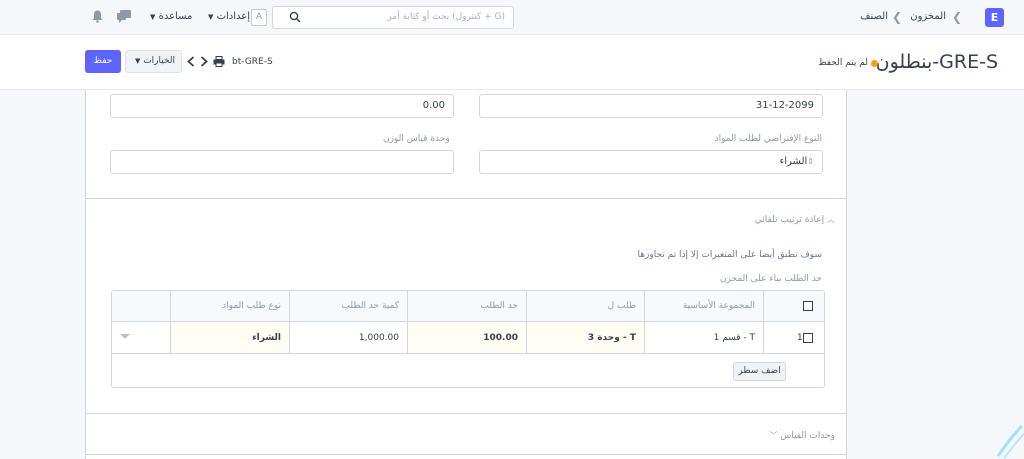  Describe the element at coordinates (759, 371) in the screenshot. I see `add-row-button: اضف سطر` at that location.